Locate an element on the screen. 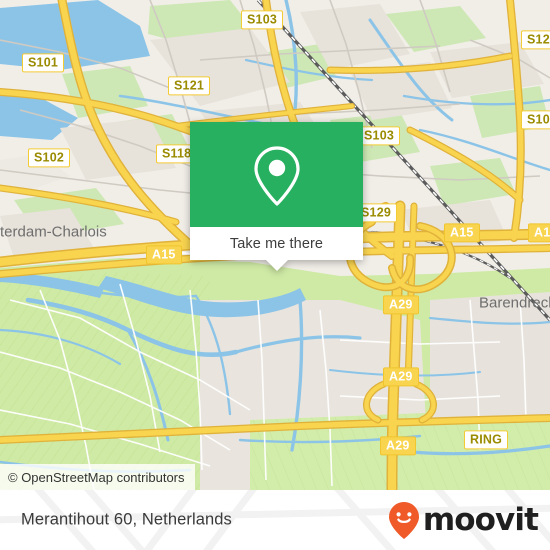 The width and height of the screenshot is (550, 550). moovit-logo: moovit is located at coordinates (462, 520).